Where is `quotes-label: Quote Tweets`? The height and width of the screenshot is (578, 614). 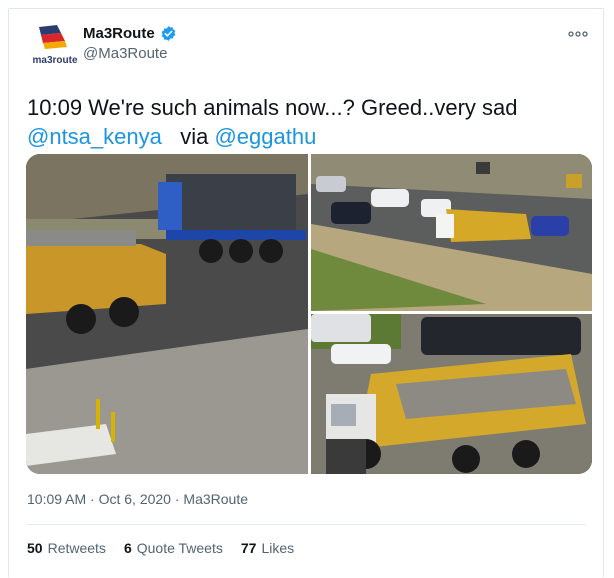
quotes-label: Quote Tweets is located at coordinates (179, 548).